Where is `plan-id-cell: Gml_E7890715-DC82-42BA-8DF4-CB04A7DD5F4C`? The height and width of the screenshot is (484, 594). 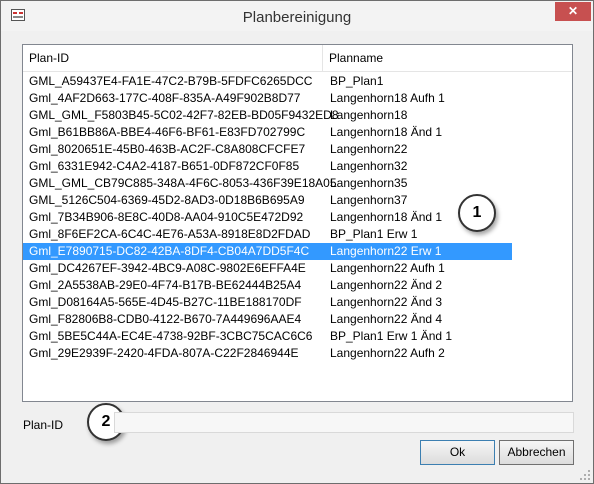
plan-id-cell: Gml_E7890715-DC82-42BA-8DF4-CB04A7DD5F4C is located at coordinates (169, 251).